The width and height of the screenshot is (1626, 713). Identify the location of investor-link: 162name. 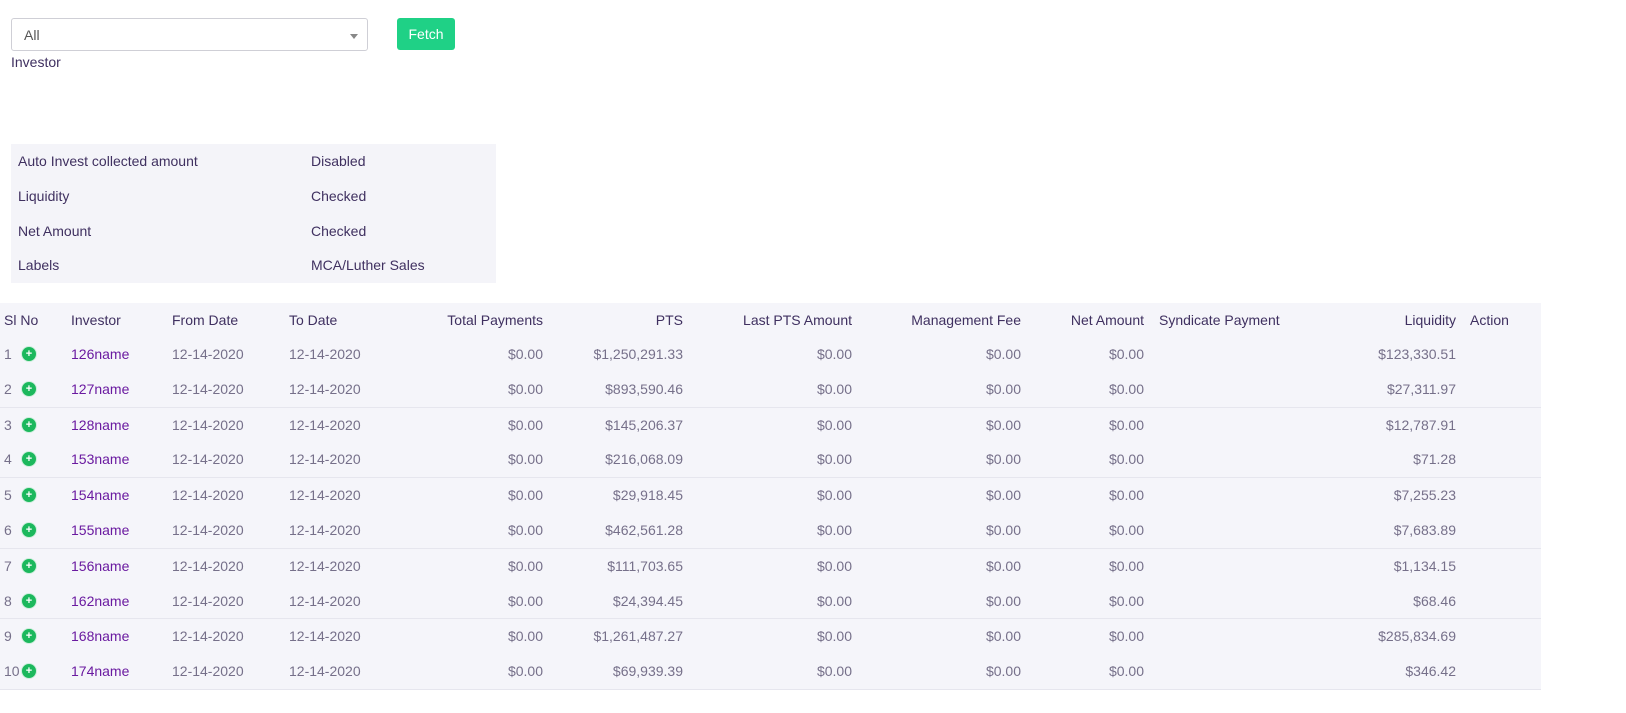
(100, 601).